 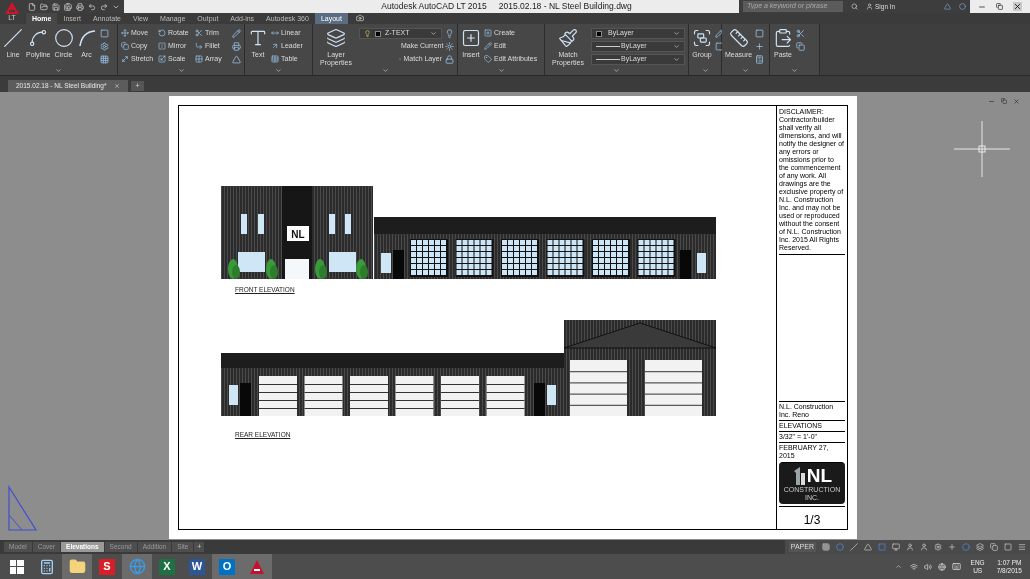 What do you see at coordinates (913, 566) in the screenshot?
I see `network-icon` at bounding box center [913, 566].